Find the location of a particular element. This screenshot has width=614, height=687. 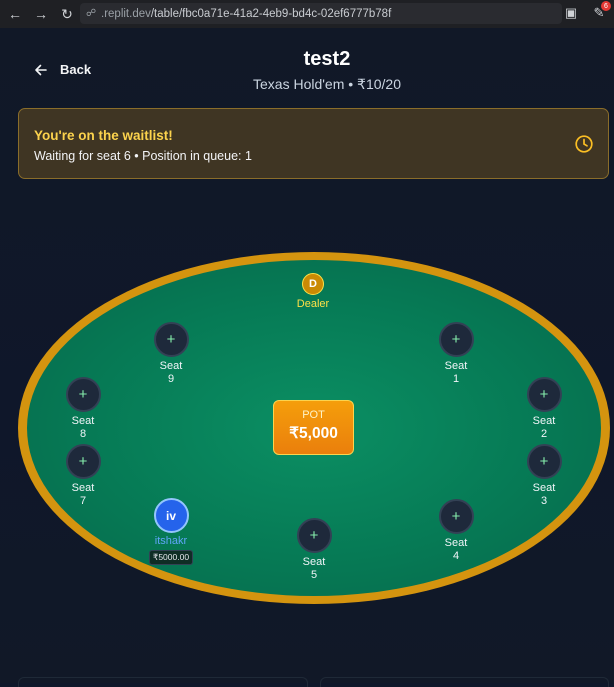

seat-number: 2 is located at coordinates (544, 434).